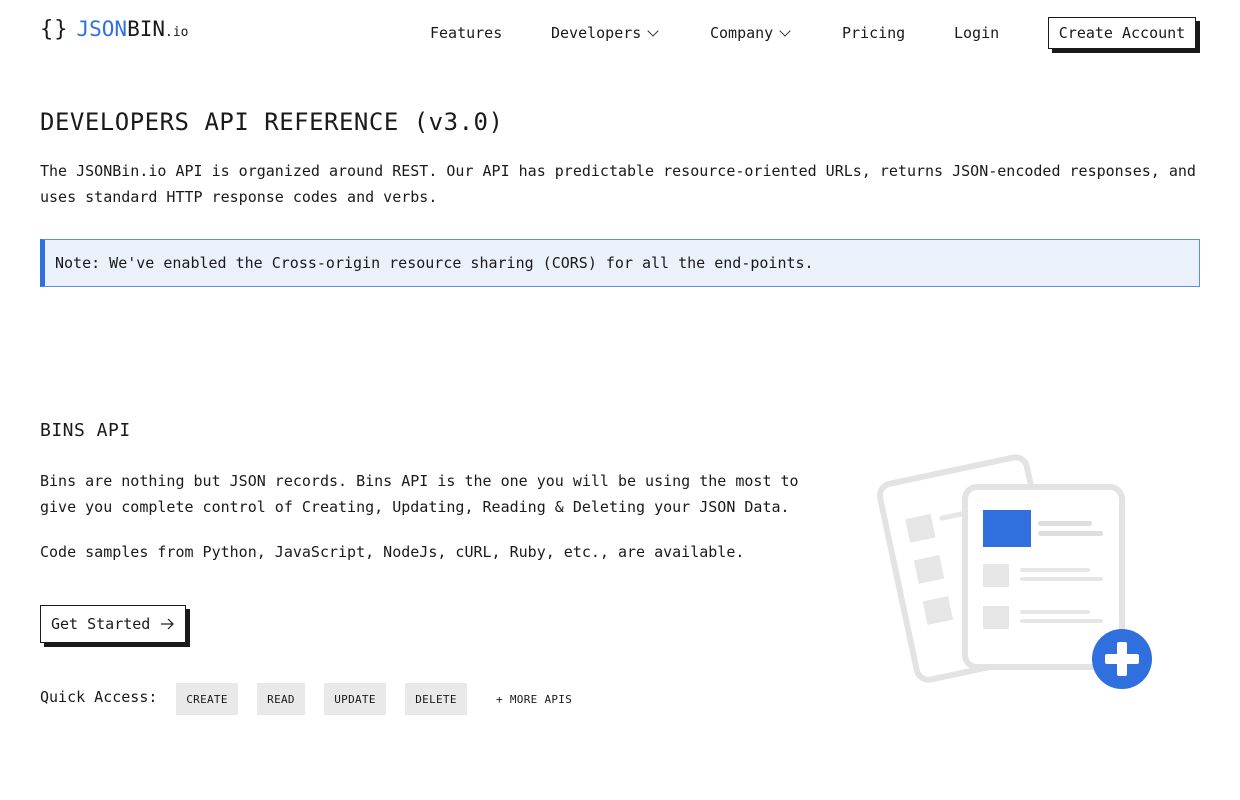  I want to click on logo: {} JSON BIN .io, so click(114, 29).